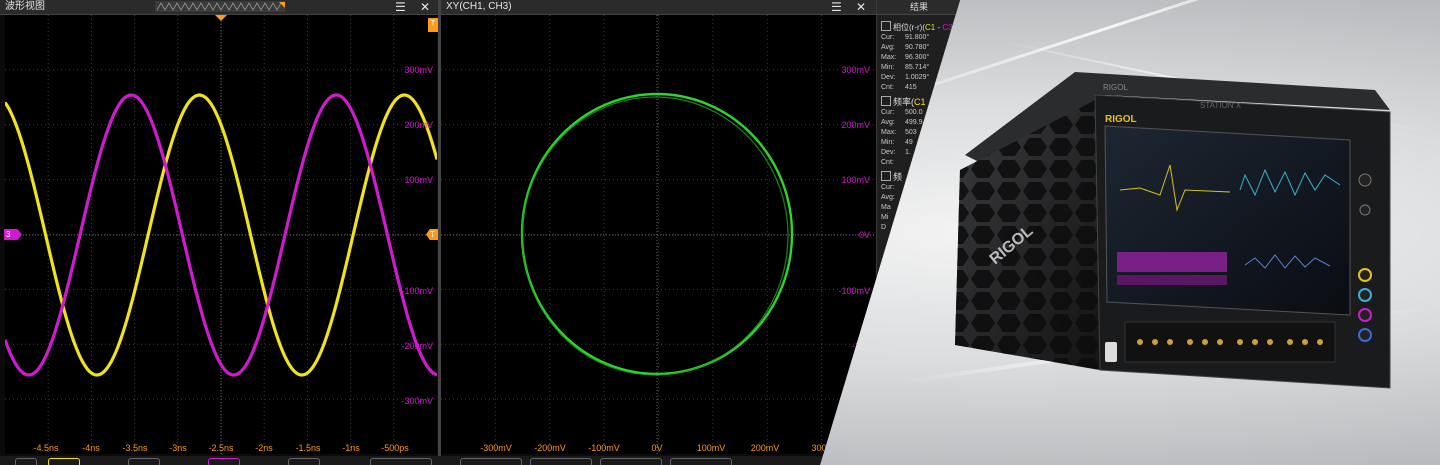 This screenshot has width=1440, height=465. What do you see at coordinates (46, 448) in the screenshot?
I see `x-tick-label: -4.5ns` at bounding box center [46, 448].